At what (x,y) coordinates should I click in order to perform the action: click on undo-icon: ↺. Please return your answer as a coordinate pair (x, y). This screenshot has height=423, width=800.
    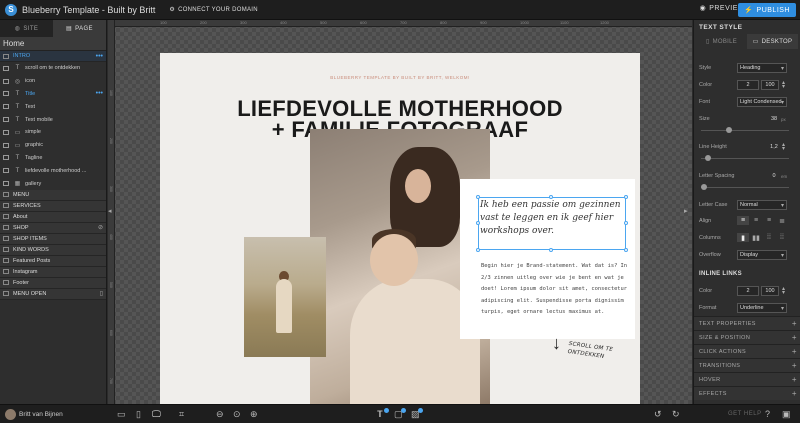
    Looking at the image, I should click on (658, 414).